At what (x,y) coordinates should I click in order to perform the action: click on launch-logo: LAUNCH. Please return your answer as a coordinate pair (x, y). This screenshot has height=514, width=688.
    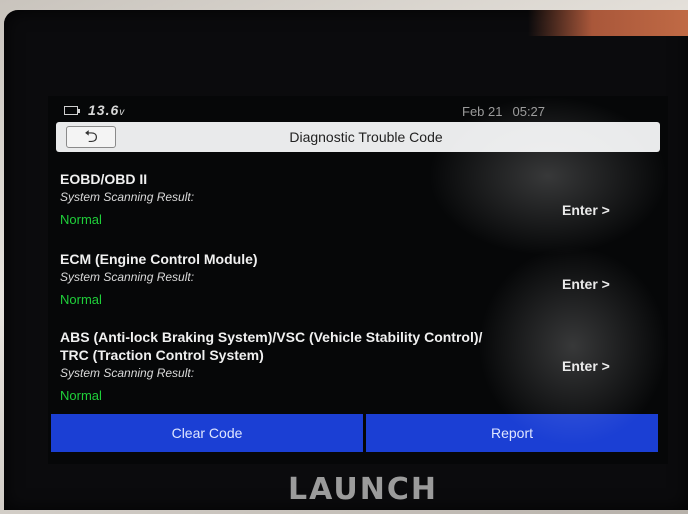
    Looking at the image, I should click on (363, 489).